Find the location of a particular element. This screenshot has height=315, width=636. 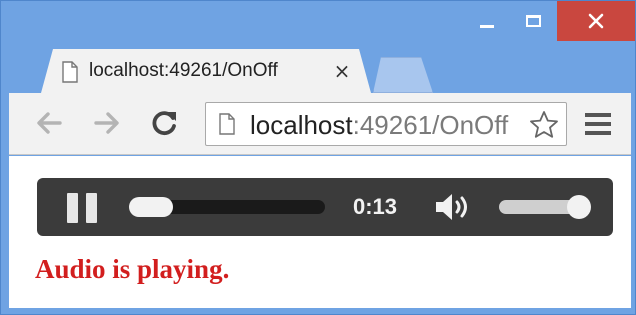

pause-icon is located at coordinates (72, 208).